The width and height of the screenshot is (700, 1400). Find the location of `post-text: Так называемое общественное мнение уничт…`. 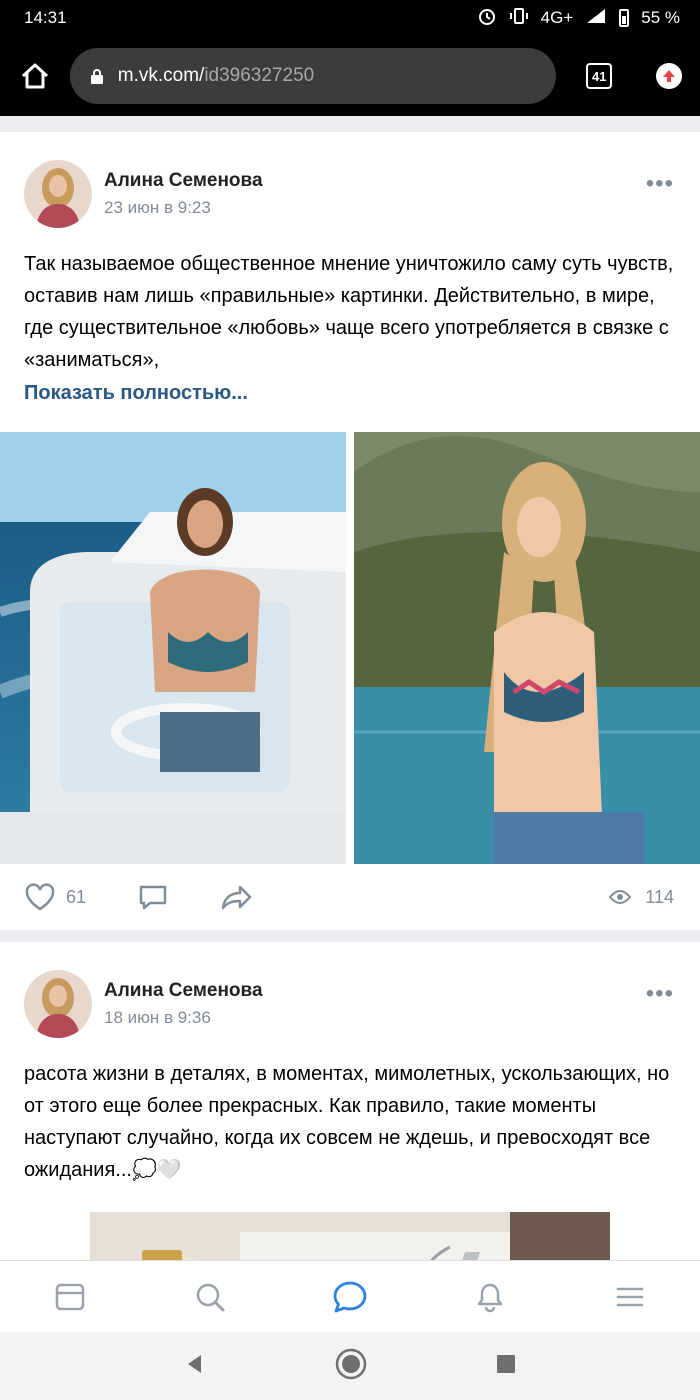

post-text: Так называемое общественное мнение уничт… is located at coordinates (349, 312).